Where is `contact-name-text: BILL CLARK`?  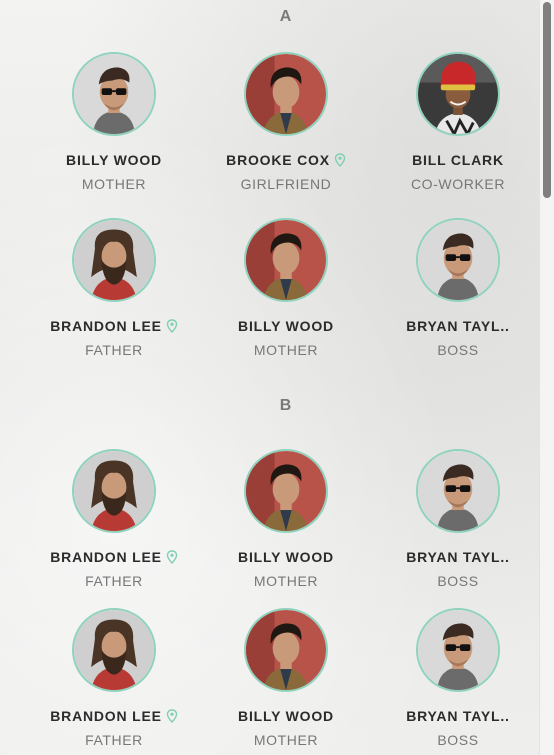 contact-name-text: BILL CLARK is located at coordinates (458, 160).